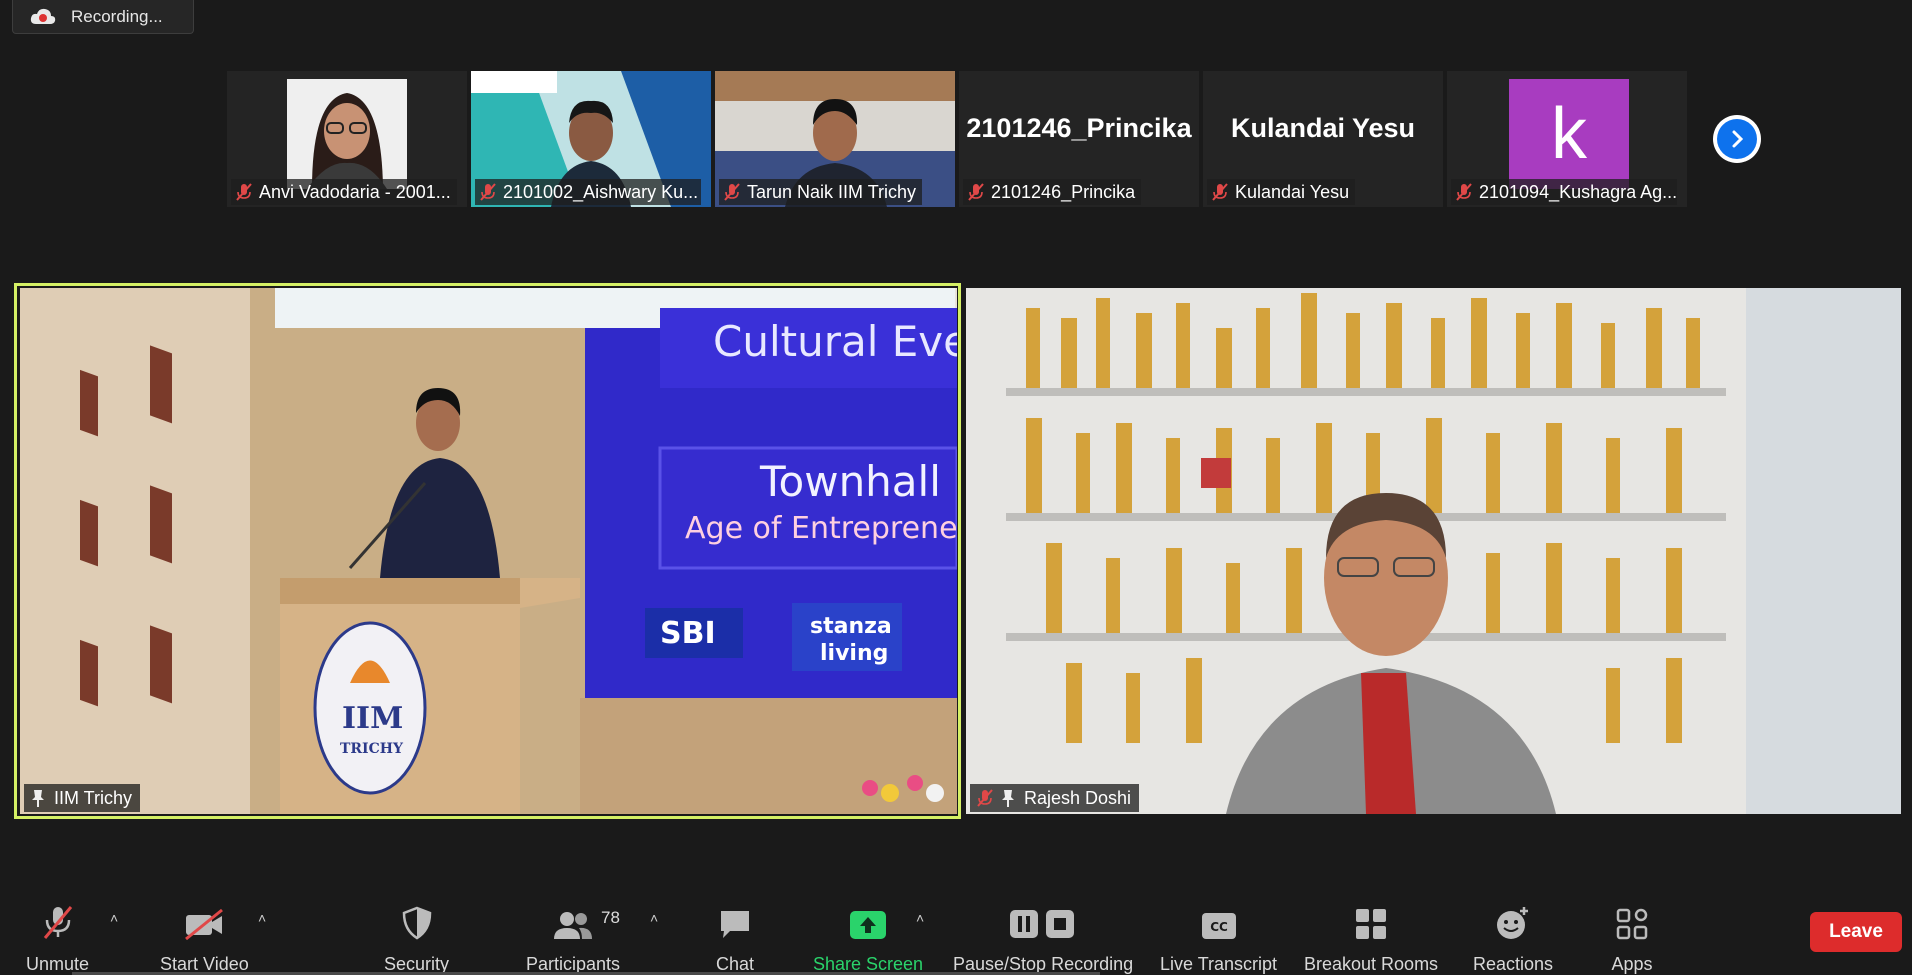  Describe the element at coordinates (854, 653) in the screenshot. I see `slide-logo: living` at that location.